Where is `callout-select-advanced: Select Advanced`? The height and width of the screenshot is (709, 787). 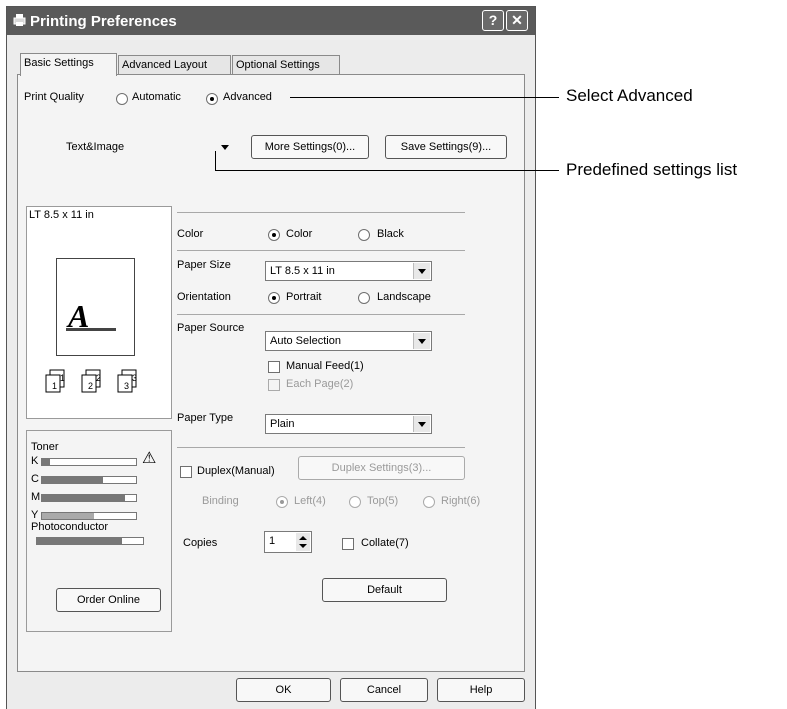 callout-select-advanced: Select Advanced is located at coordinates (629, 95).